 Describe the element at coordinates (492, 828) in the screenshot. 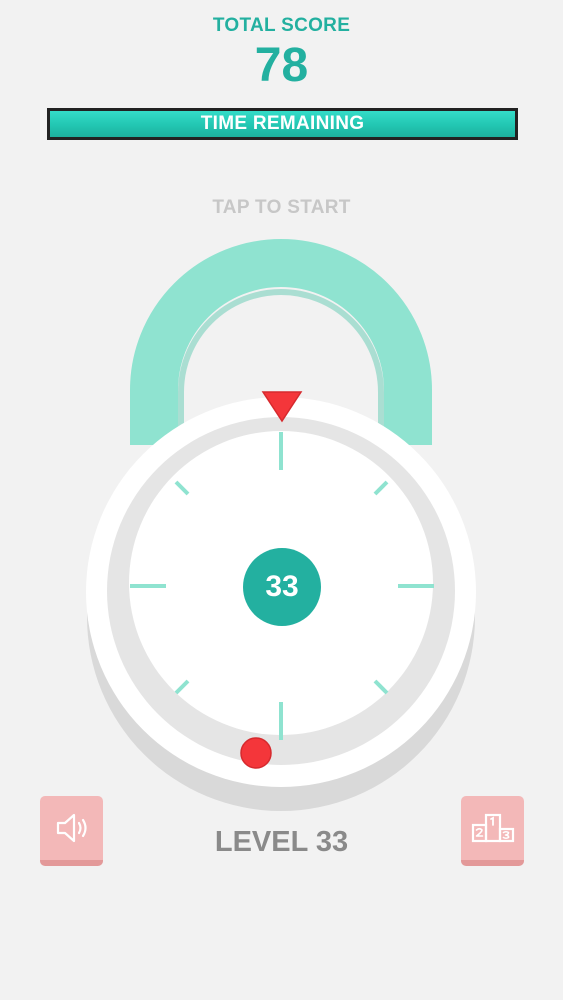

I see `podium-icon` at that location.